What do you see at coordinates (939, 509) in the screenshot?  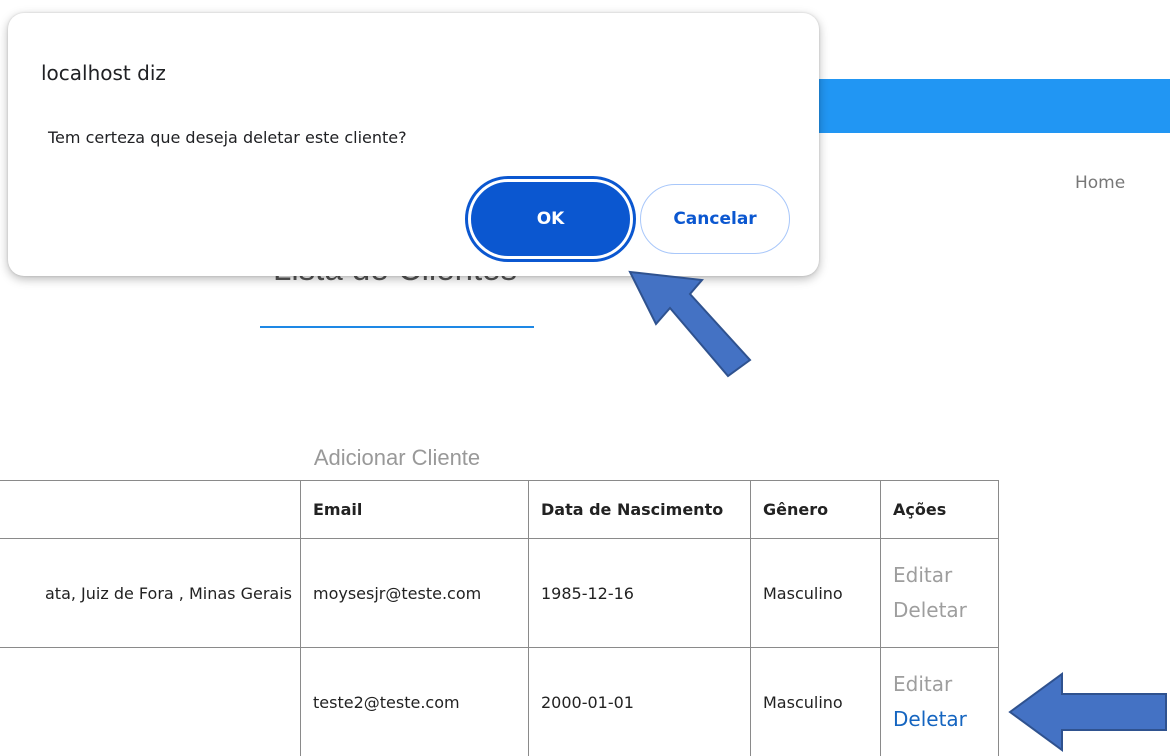 I see `header-actions: Ações` at bounding box center [939, 509].